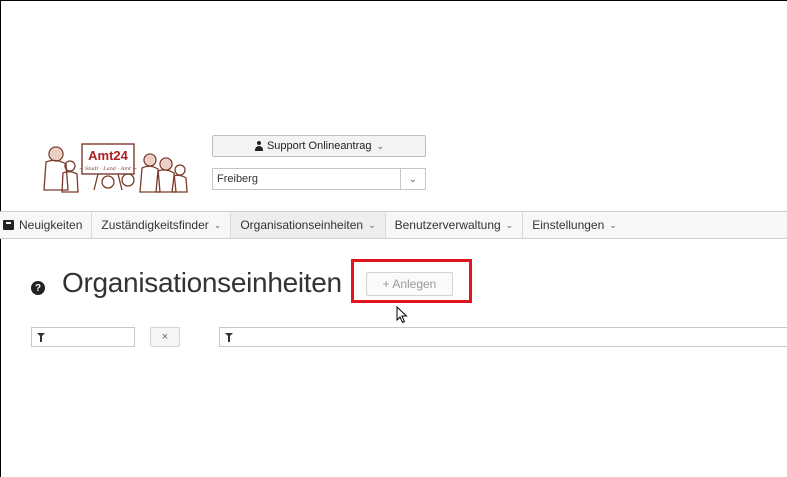  I want to click on nav-item-zustaendigkeitsfinder: Zuständigkeitsfinder ⌄, so click(162, 225).